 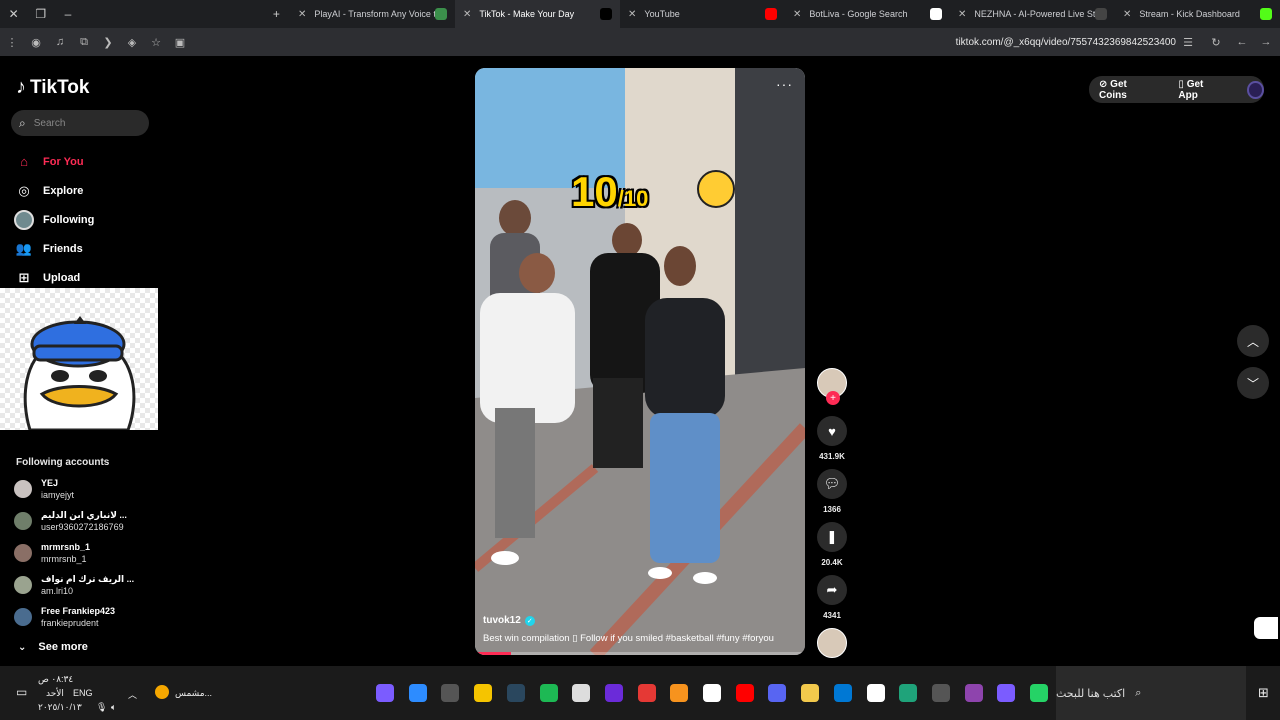 What do you see at coordinates (867, 14) in the screenshot?
I see `browser-tab: ✕ BotLiva - Google Search` at bounding box center [867, 14].